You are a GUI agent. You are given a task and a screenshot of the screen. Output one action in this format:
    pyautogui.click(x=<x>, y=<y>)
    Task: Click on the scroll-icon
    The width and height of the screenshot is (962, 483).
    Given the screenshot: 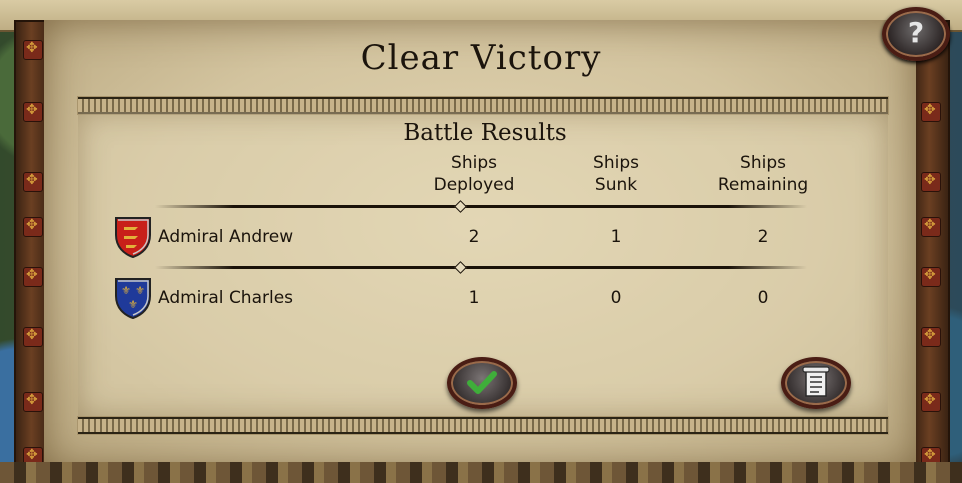 What is the action you would take?
    pyautogui.click(x=816, y=381)
    